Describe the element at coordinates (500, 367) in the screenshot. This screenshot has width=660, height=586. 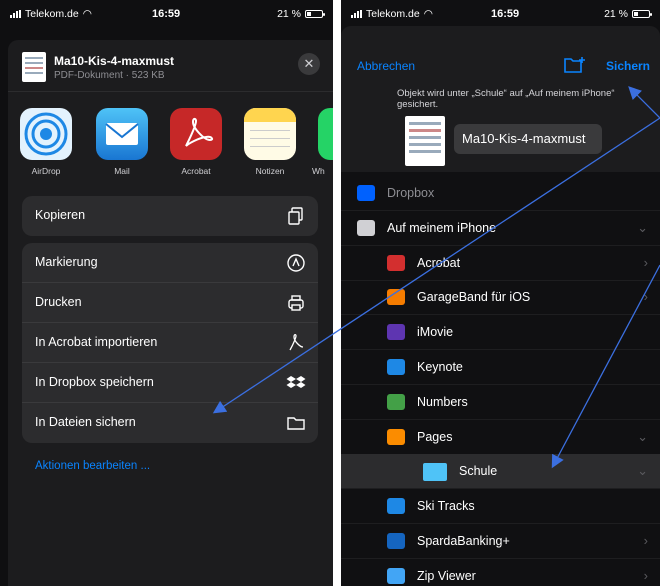
I see `folder-row-keynote: Keynote` at that location.